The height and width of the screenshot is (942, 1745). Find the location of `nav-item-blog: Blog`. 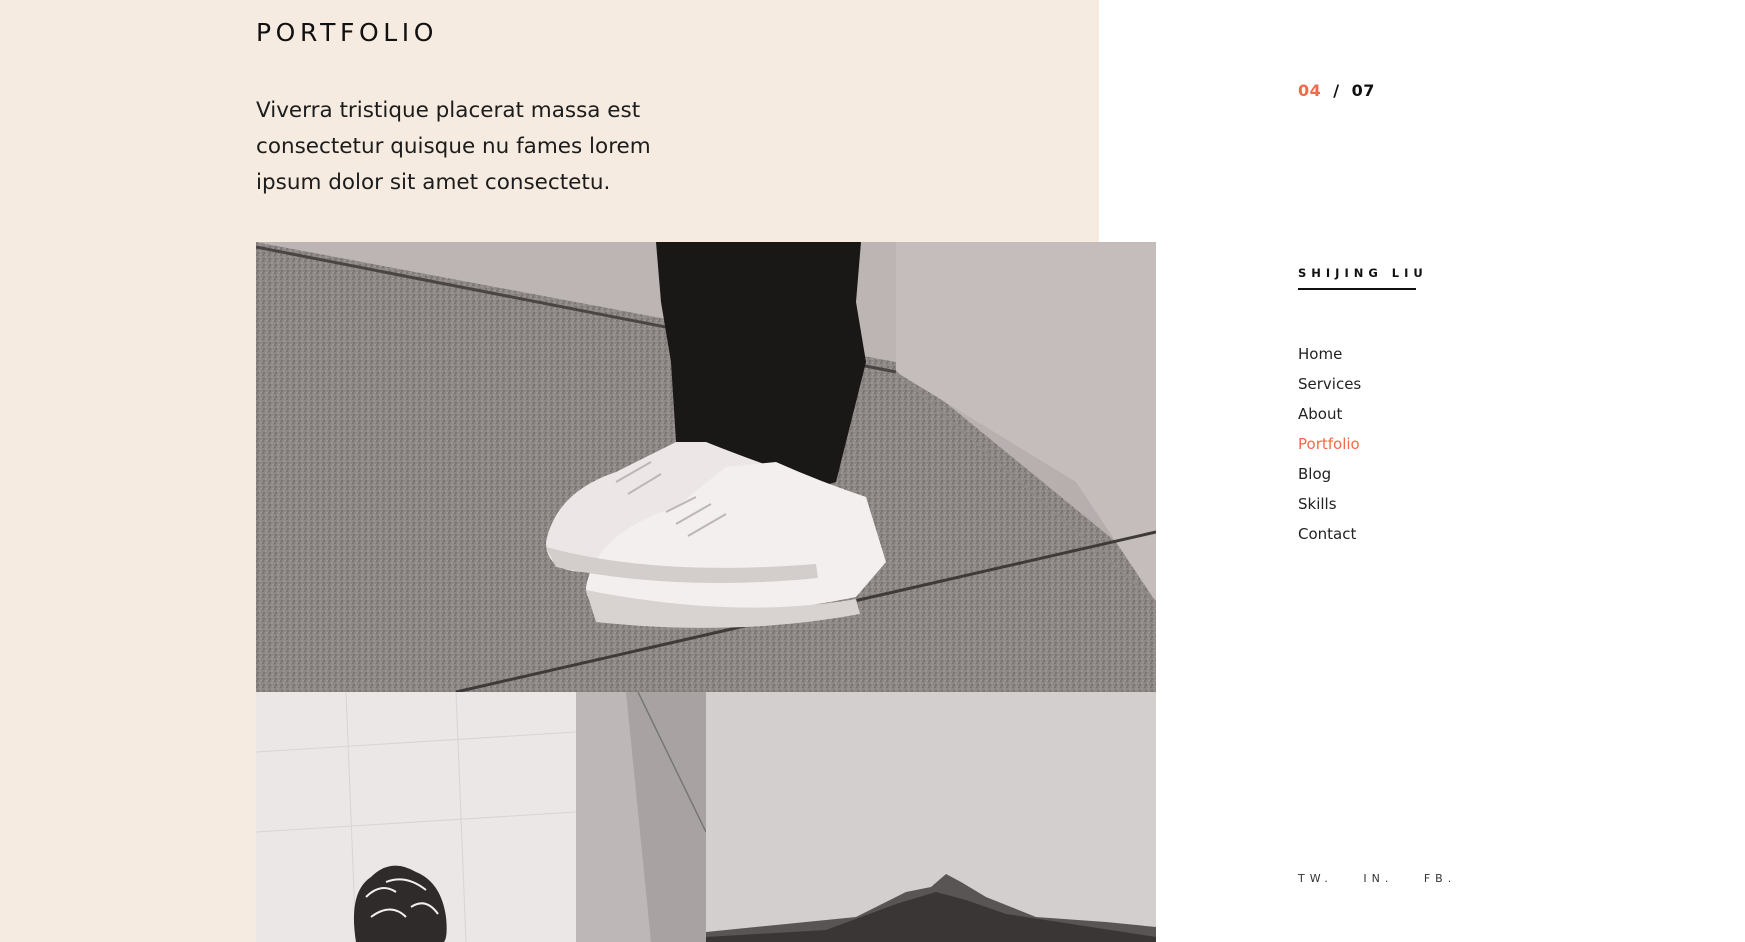

nav-item-blog: Blog is located at coordinates (1329, 479).